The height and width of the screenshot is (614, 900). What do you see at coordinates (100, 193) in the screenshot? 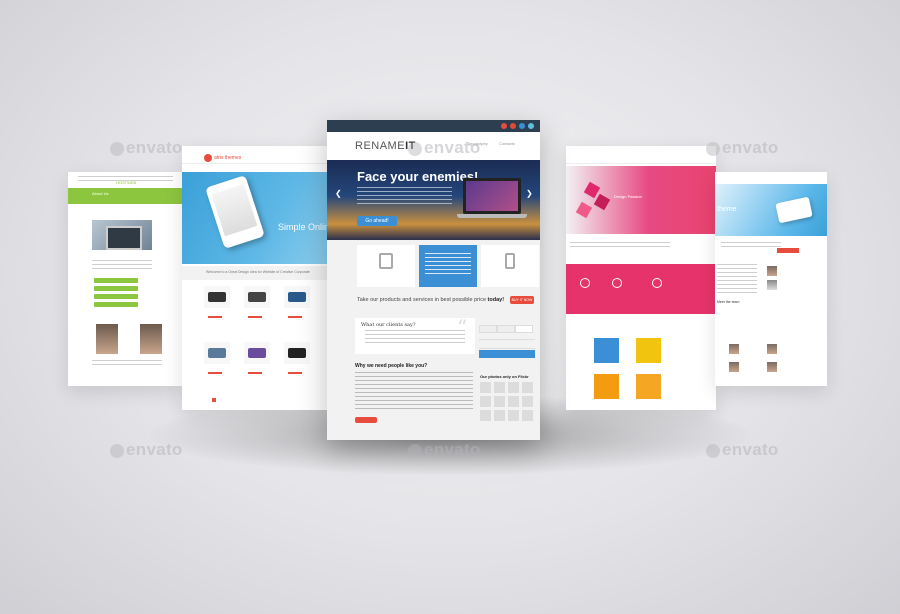
I see `section-title: About Us` at bounding box center [100, 193].